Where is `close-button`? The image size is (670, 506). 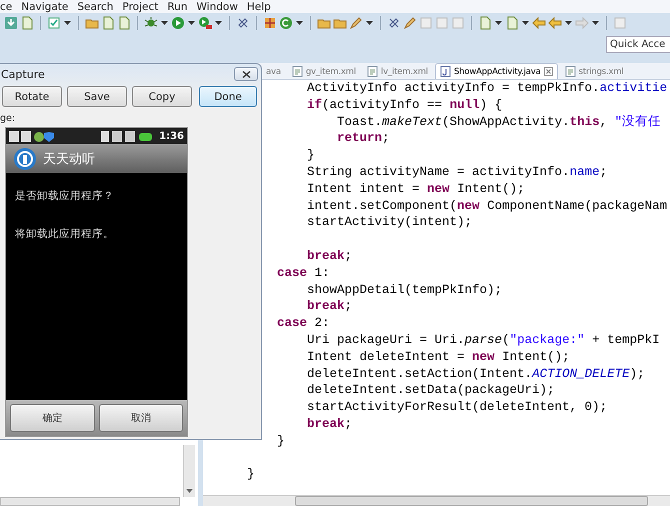
close-button is located at coordinates (246, 74).